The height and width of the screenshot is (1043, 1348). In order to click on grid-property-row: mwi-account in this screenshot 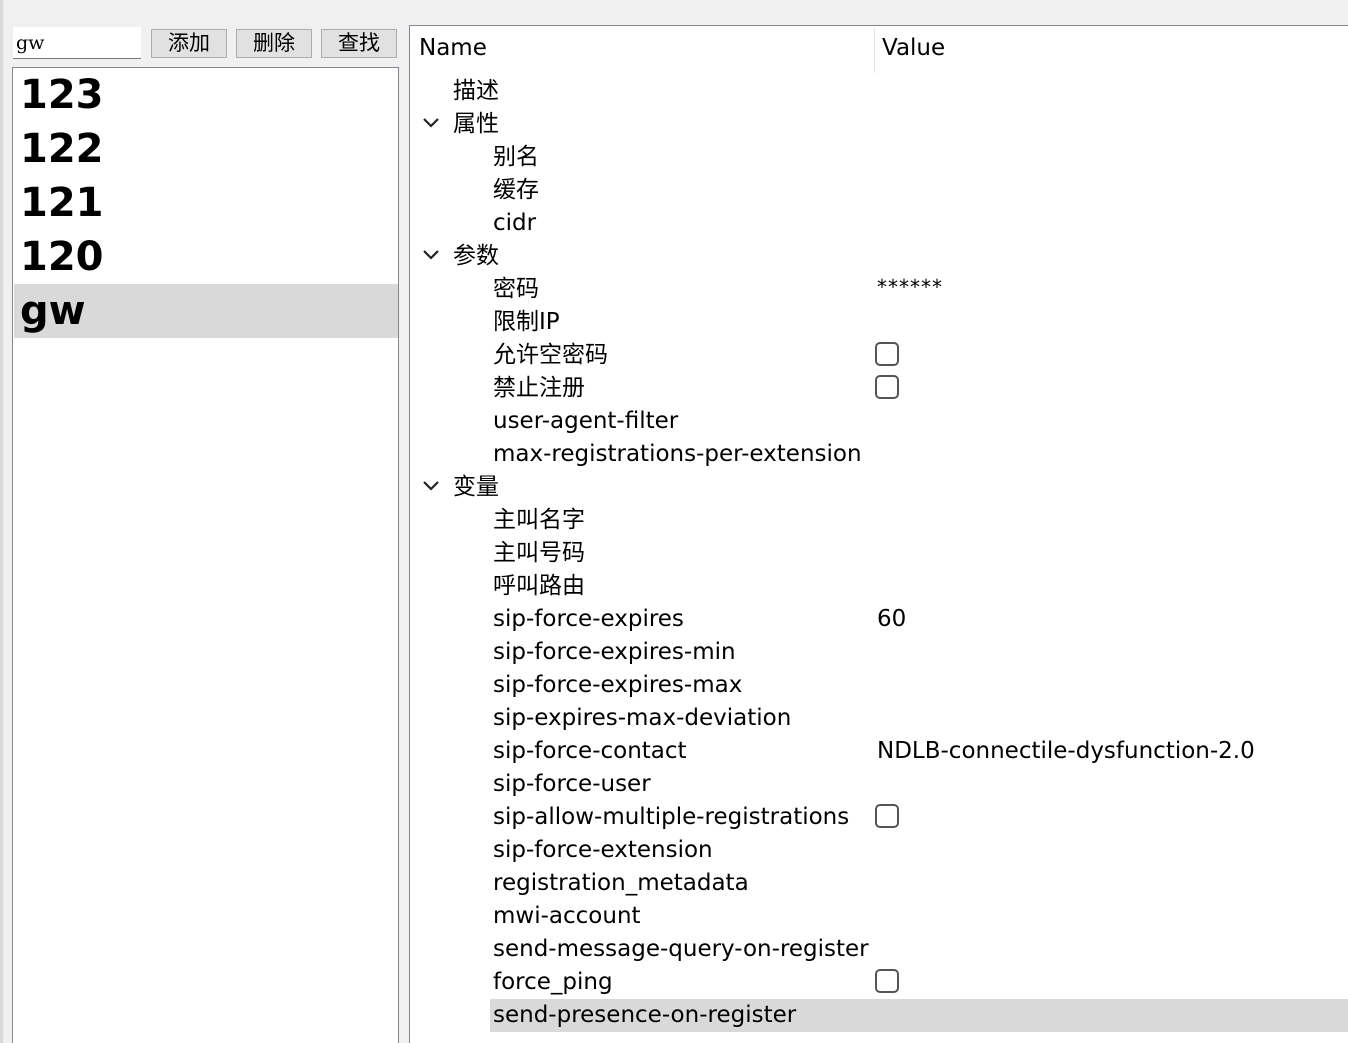, I will do `click(879, 916)`.